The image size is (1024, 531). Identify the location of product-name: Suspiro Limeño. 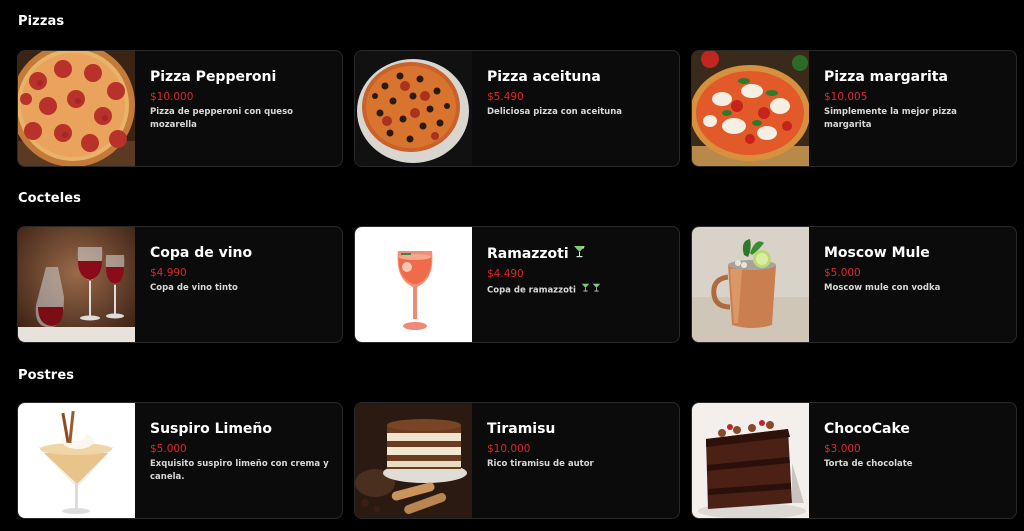
(211, 429).